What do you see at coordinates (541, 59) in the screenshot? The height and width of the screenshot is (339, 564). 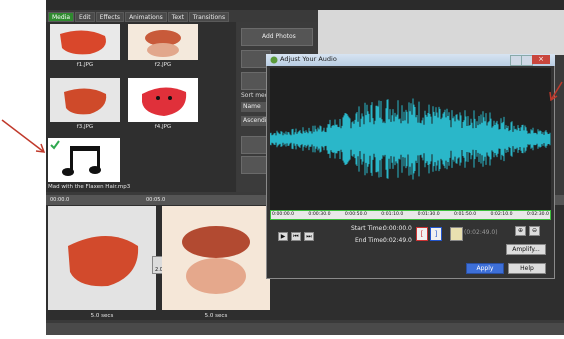 I see `close-icon: ×` at bounding box center [541, 59].